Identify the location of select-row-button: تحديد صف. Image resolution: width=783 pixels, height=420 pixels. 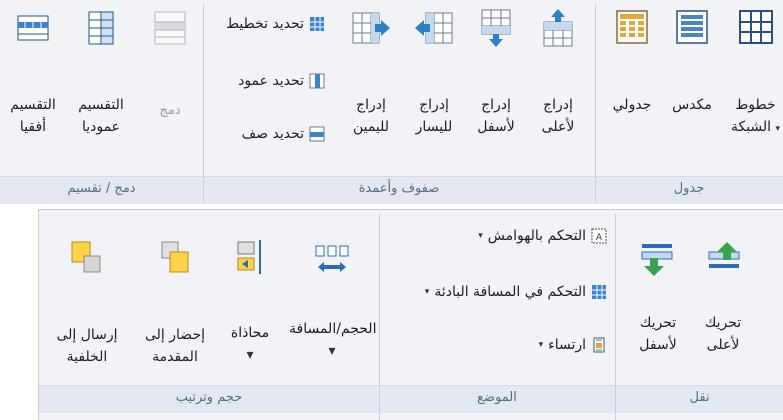
(283, 134).